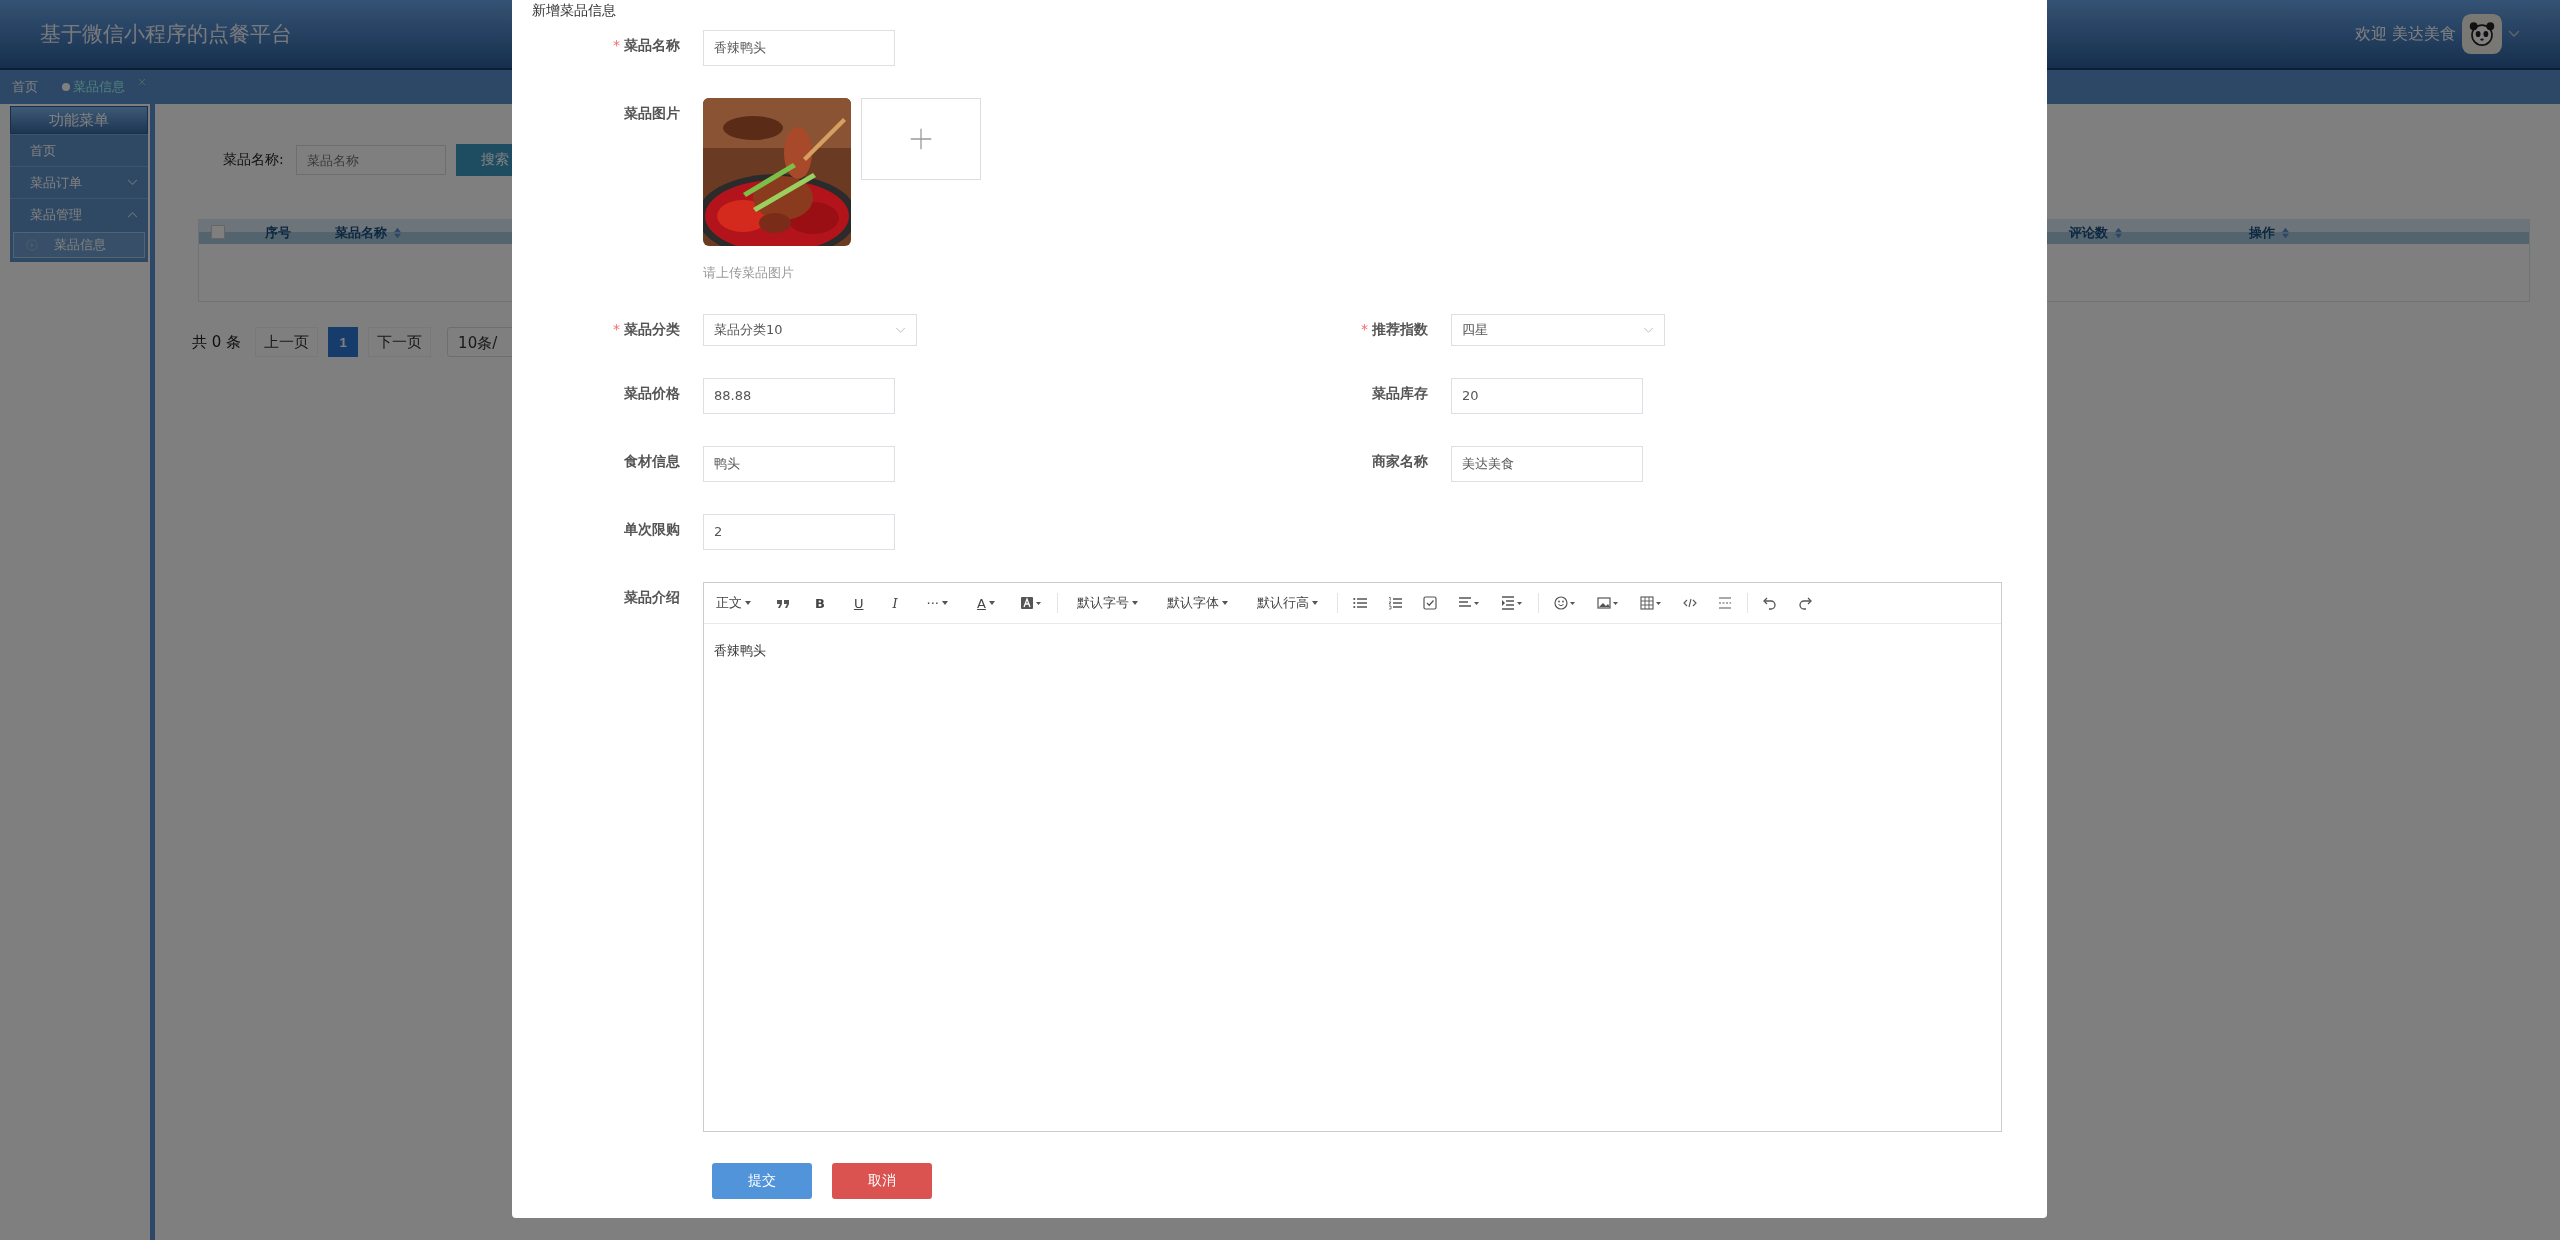 Image resolution: width=2560 pixels, height=1240 pixels. I want to click on menu-title: 功能菜单, so click(79, 120).